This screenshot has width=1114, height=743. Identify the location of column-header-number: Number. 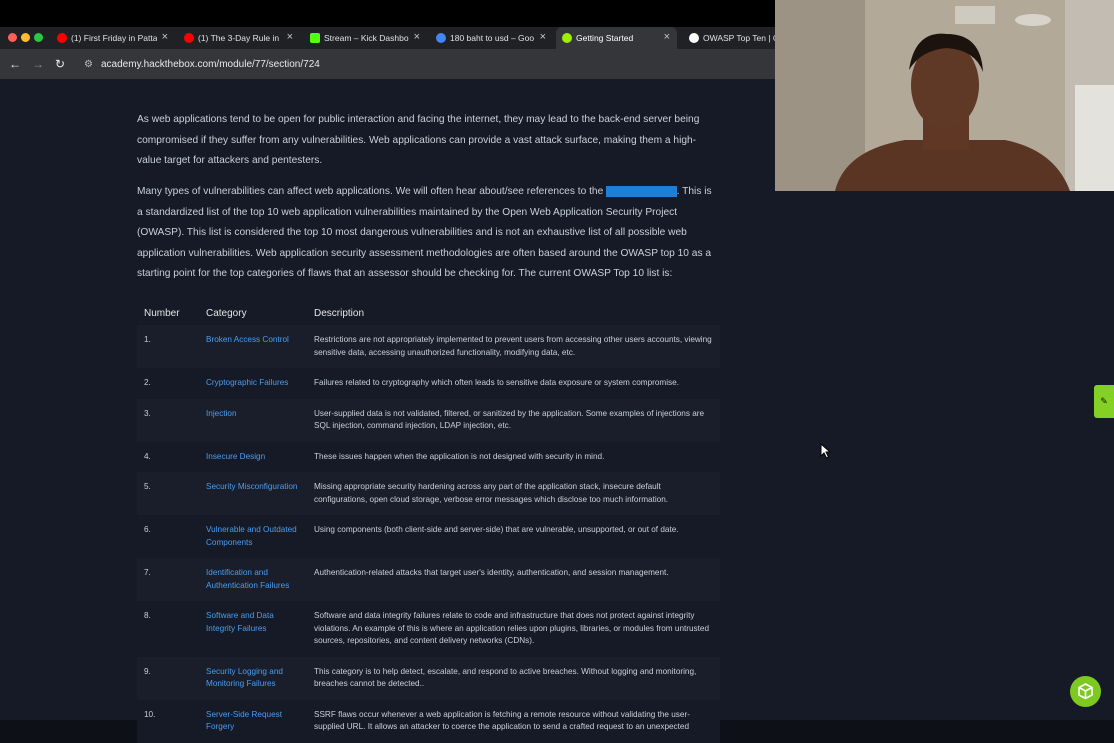
(162, 313).